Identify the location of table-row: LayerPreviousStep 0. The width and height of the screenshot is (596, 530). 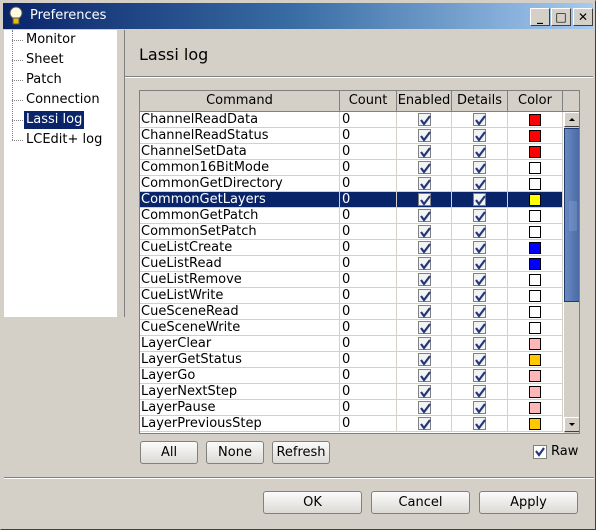
(351, 424).